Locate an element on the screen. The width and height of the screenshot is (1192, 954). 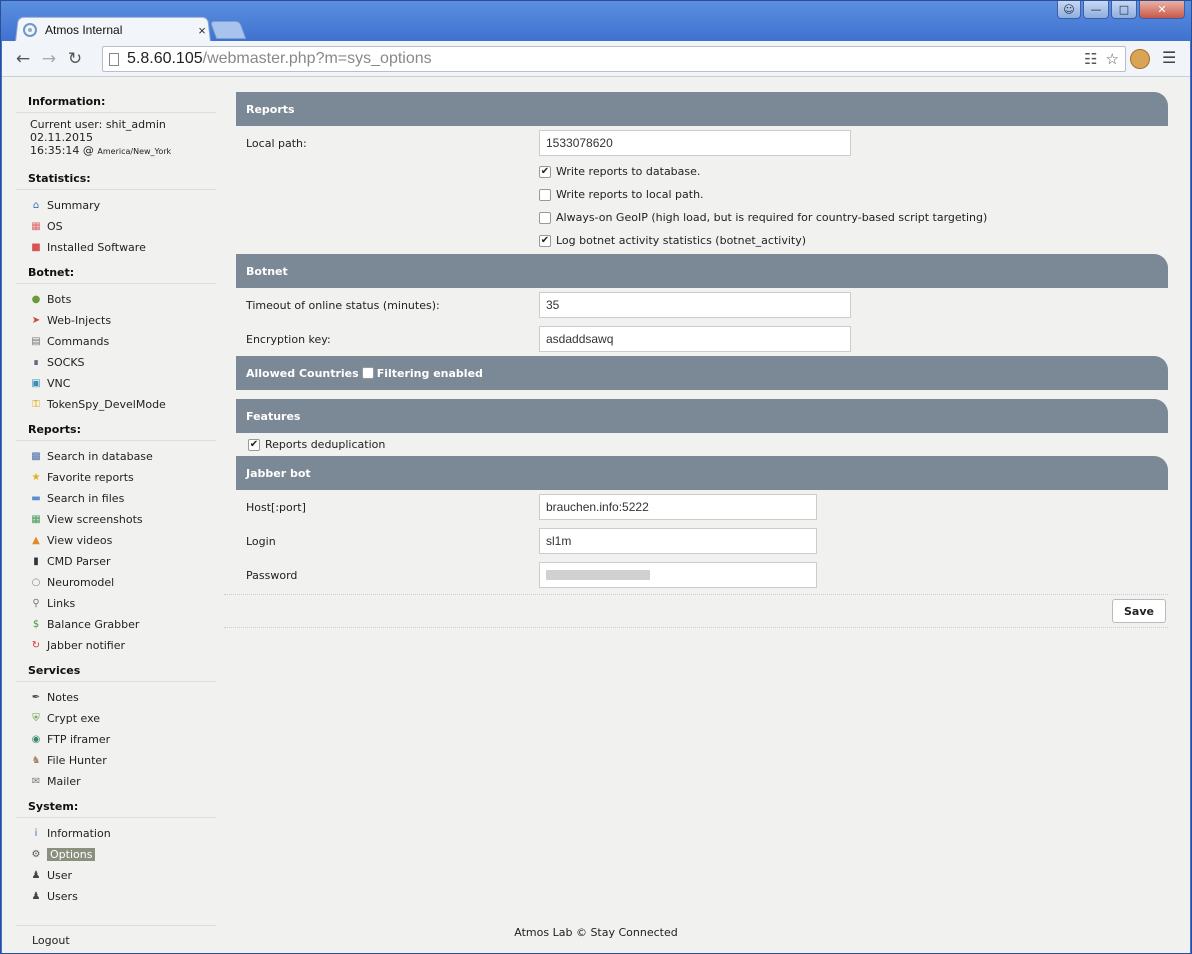
chrome-menu-icon: ☰ is located at coordinates (1170, 58).